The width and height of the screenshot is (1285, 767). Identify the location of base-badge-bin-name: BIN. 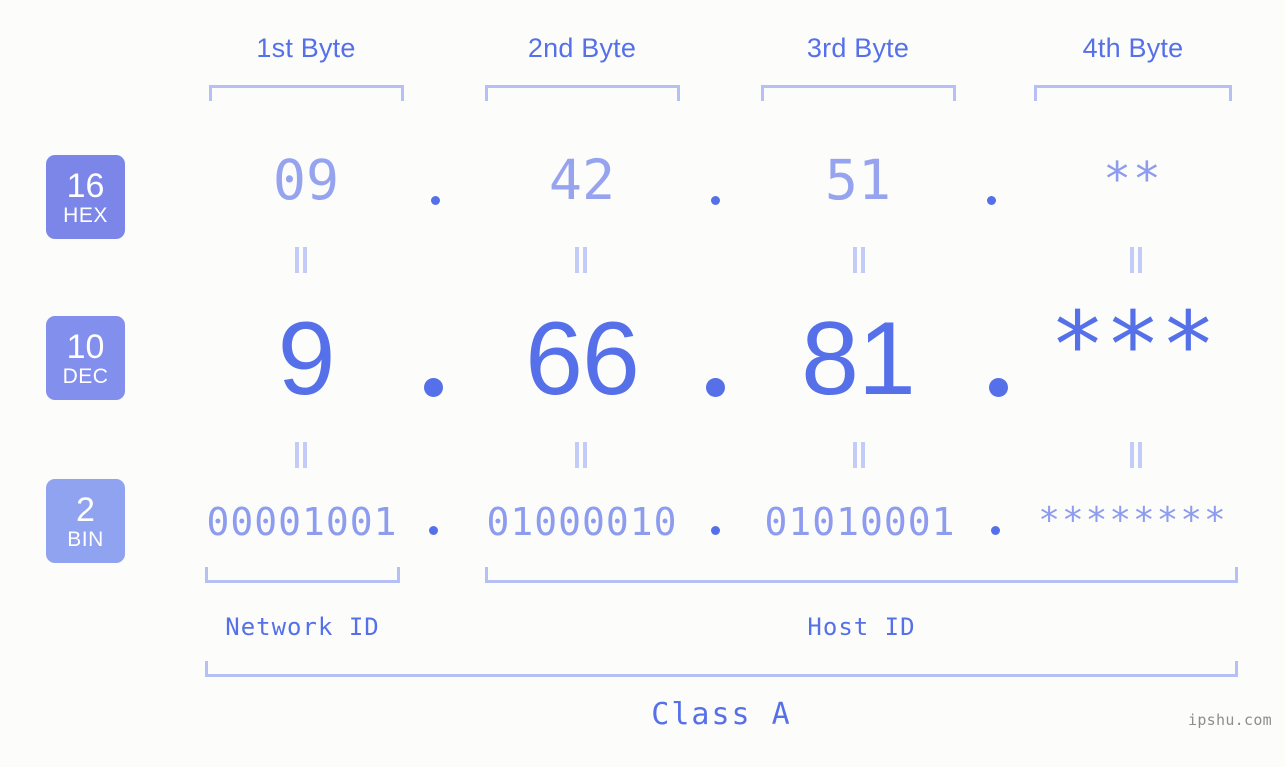
(85, 539).